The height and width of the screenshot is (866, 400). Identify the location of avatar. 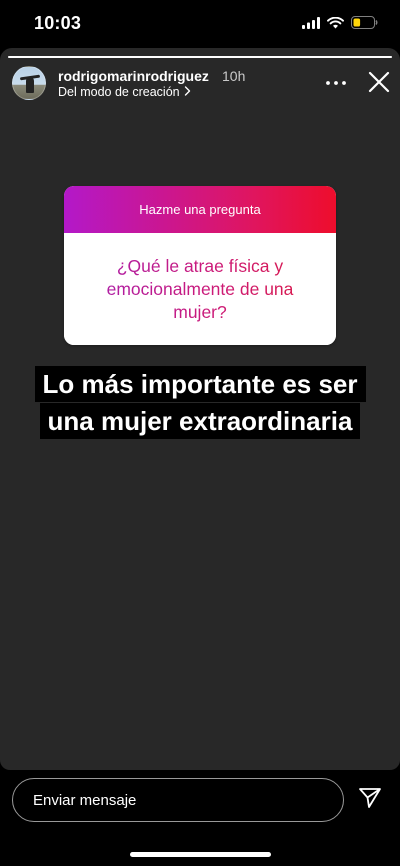
(29, 83).